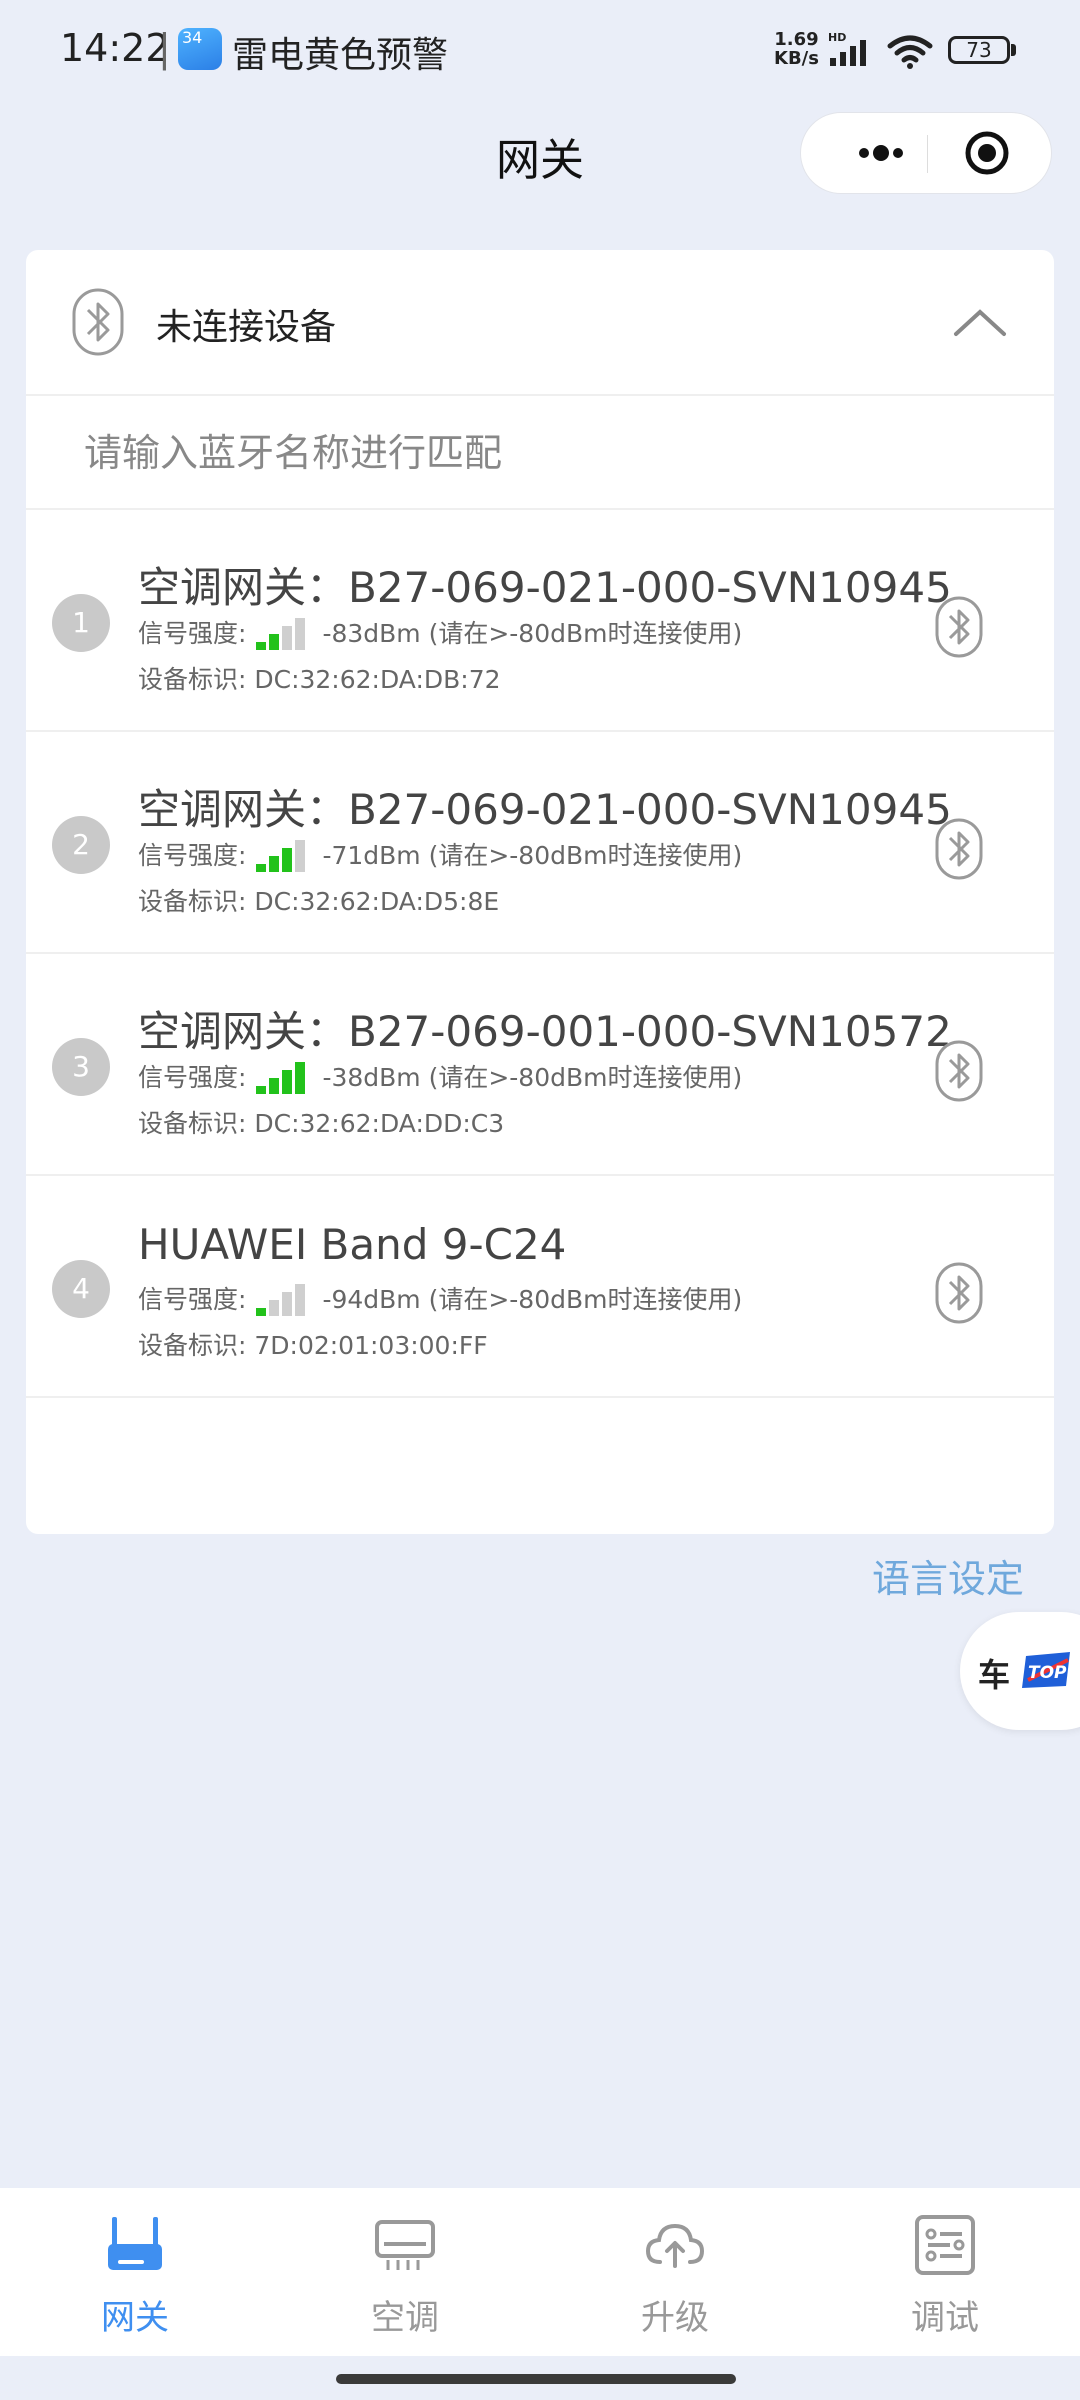 The width and height of the screenshot is (1080, 2400). What do you see at coordinates (796, 39) in the screenshot?
I see `network-speed-value: 1.69` at bounding box center [796, 39].